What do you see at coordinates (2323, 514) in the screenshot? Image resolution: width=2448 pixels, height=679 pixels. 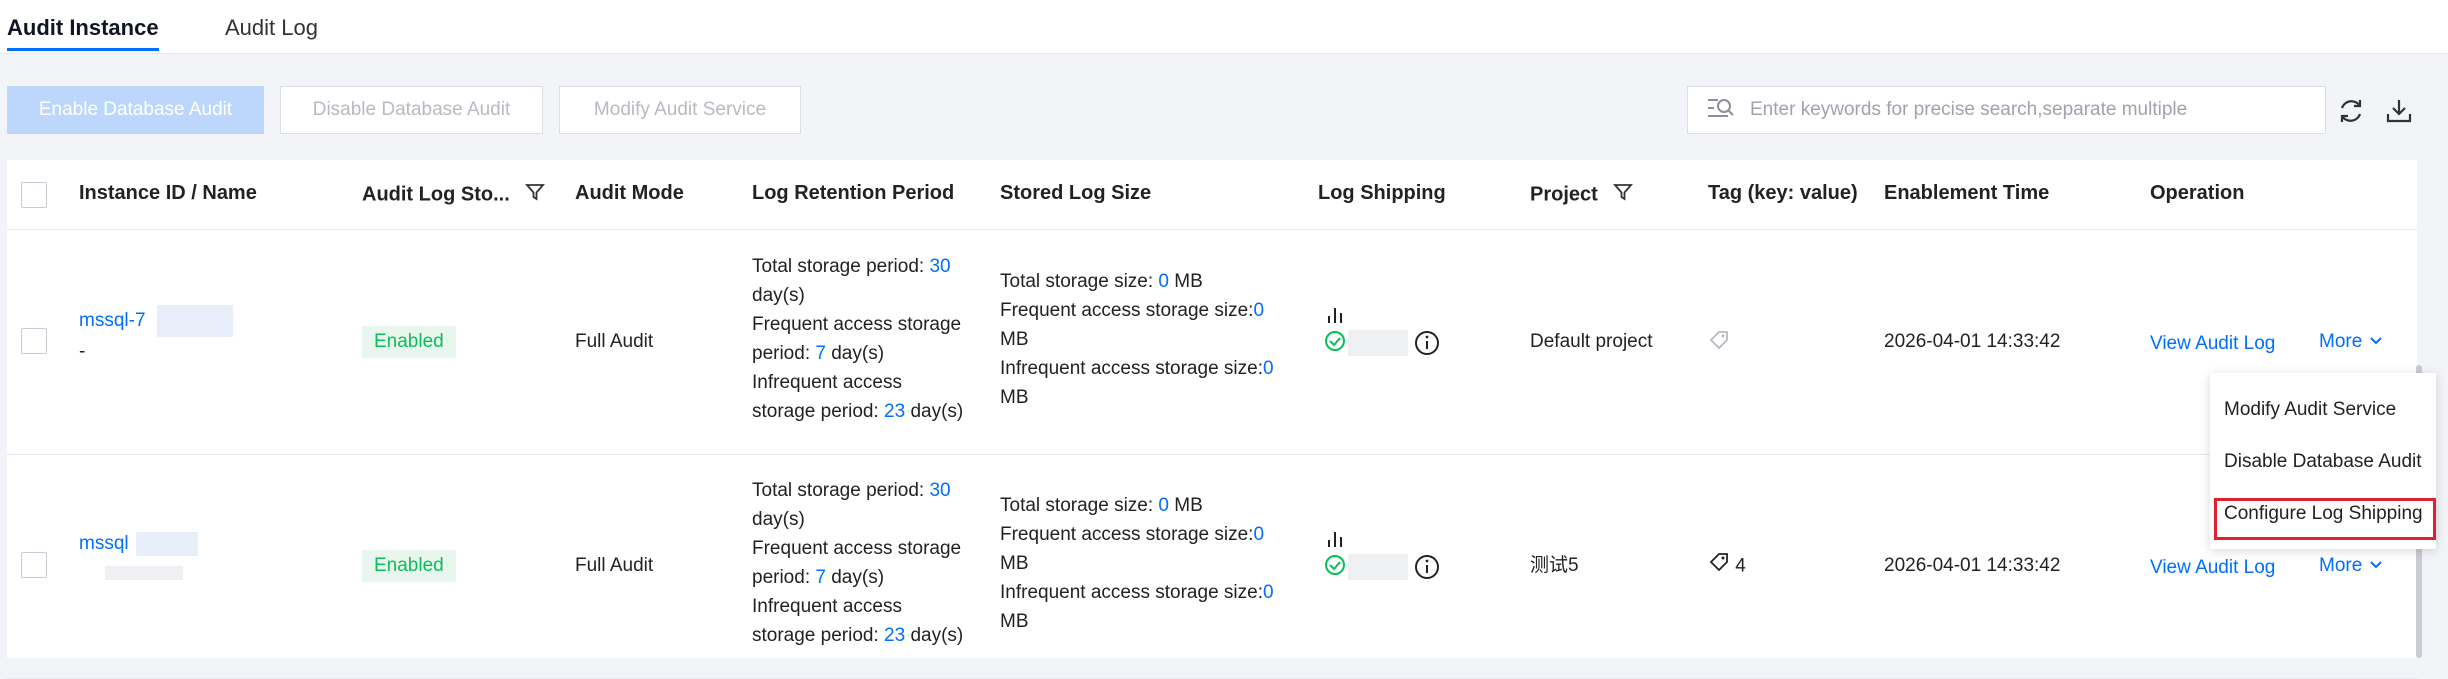 I see `menu-item-configure-log-shipping: Configure Log Shipping` at bounding box center [2323, 514].